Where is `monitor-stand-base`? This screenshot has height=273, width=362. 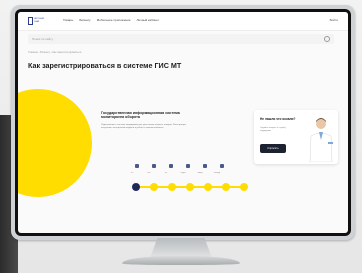 monitor-stand-base is located at coordinates (181, 260).